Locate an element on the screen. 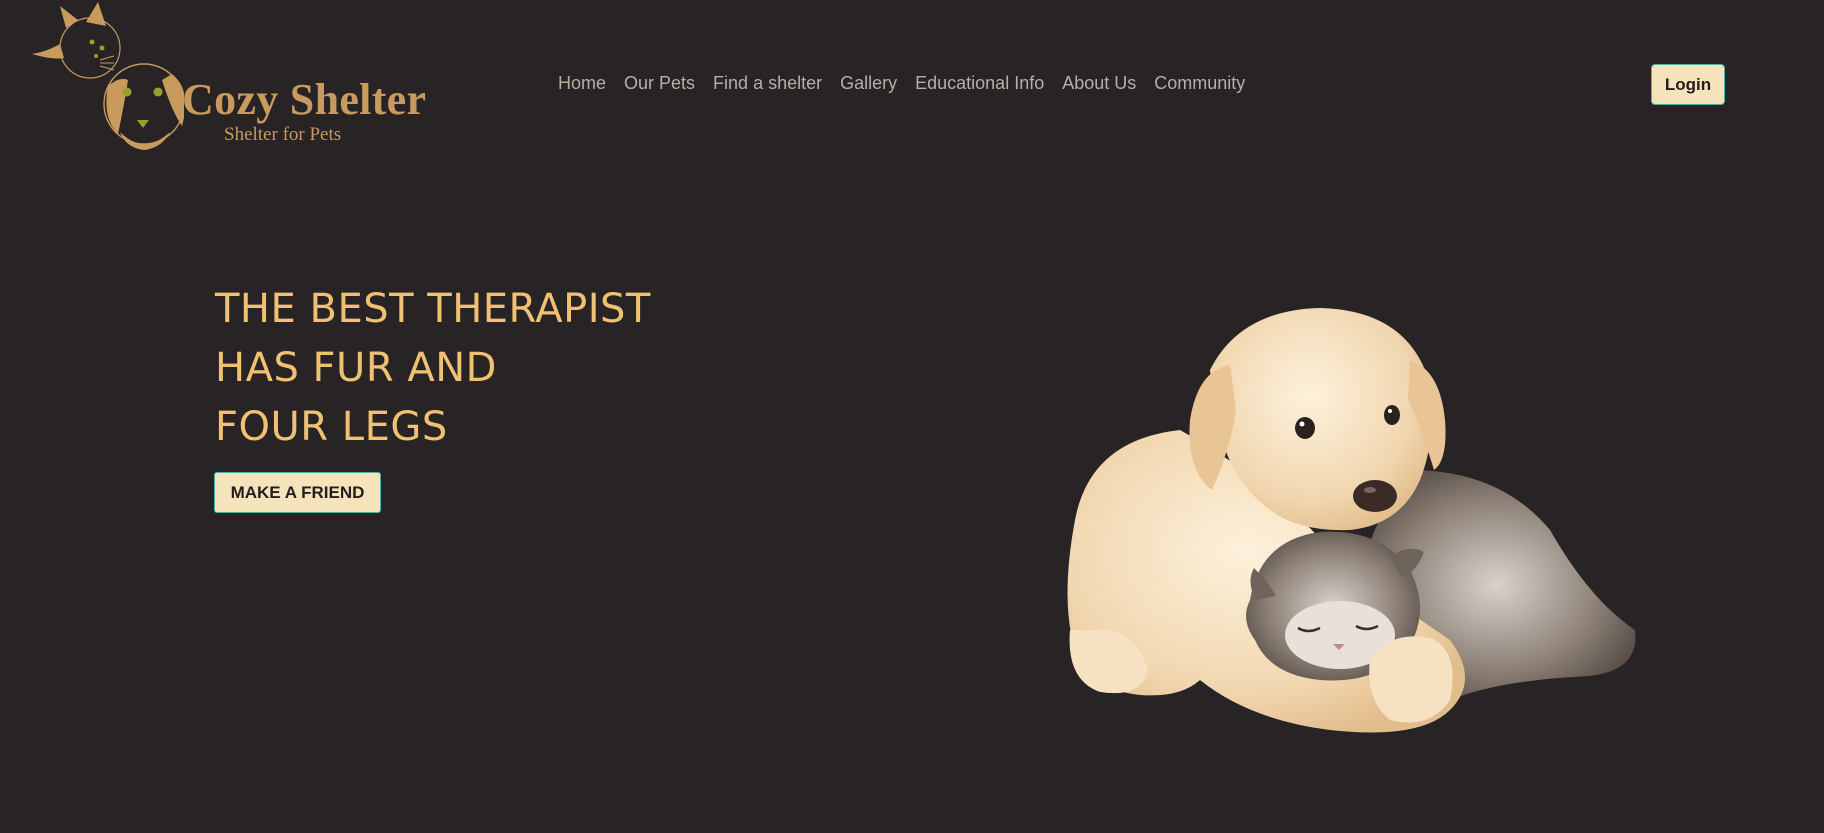 The height and width of the screenshot is (833, 1824). nav-item-gallery: Gallery is located at coordinates (868, 83).